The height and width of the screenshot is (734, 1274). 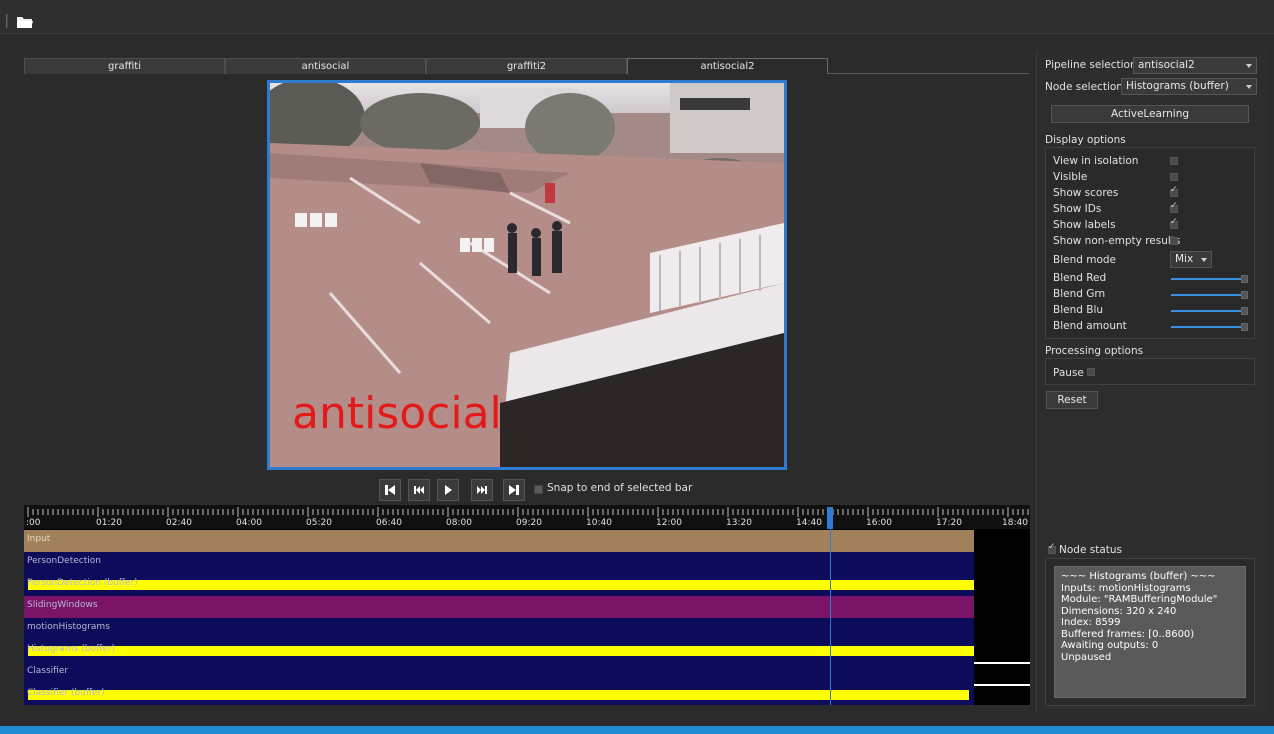 I want to click on tick-label: 06:40, so click(x=389, y=523).